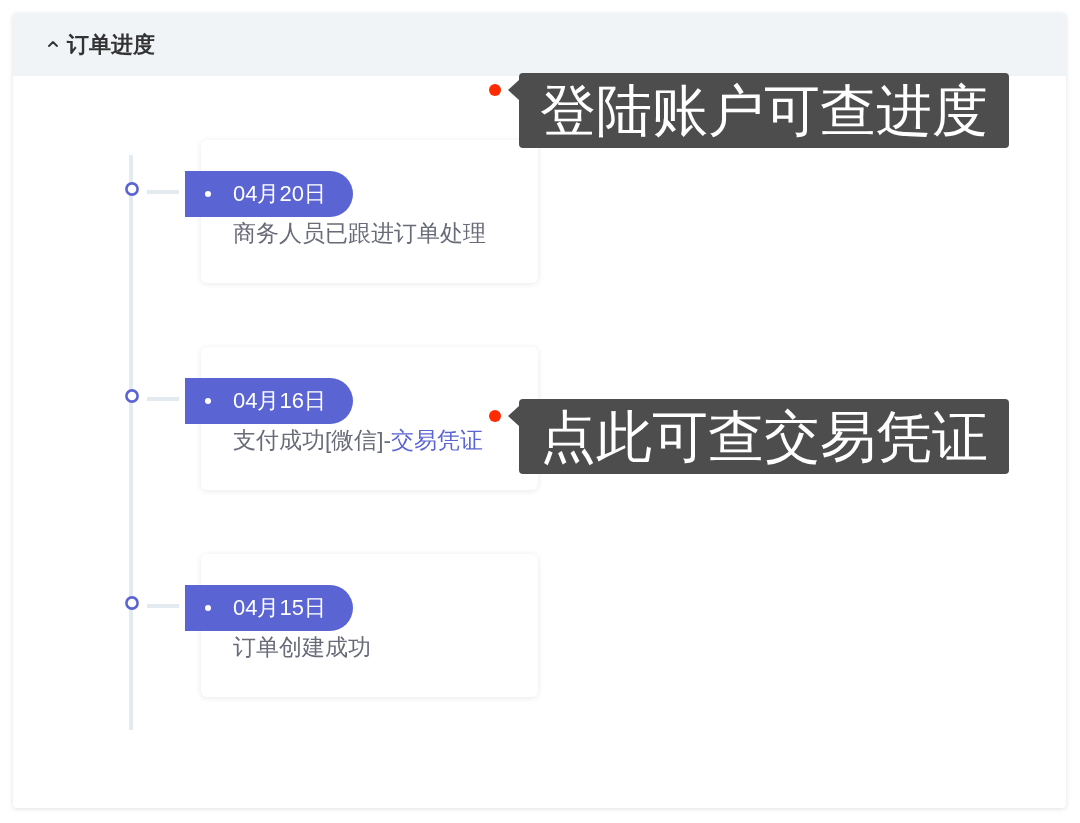 This screenshot has width=1080, height=823. What do you see at coordinates (302, 648) in the screenshot?
I see `event-description: 订单创建成功` at bounding box center [302, 648].